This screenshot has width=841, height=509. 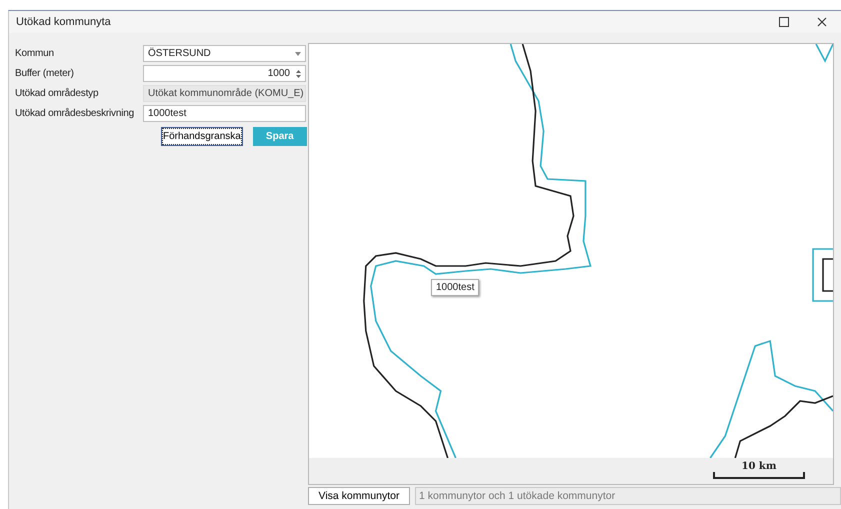 What do you see at coordinates (784, 22) in the screenshot?
I see `maximize-icon` at bounding box center [784, 22].